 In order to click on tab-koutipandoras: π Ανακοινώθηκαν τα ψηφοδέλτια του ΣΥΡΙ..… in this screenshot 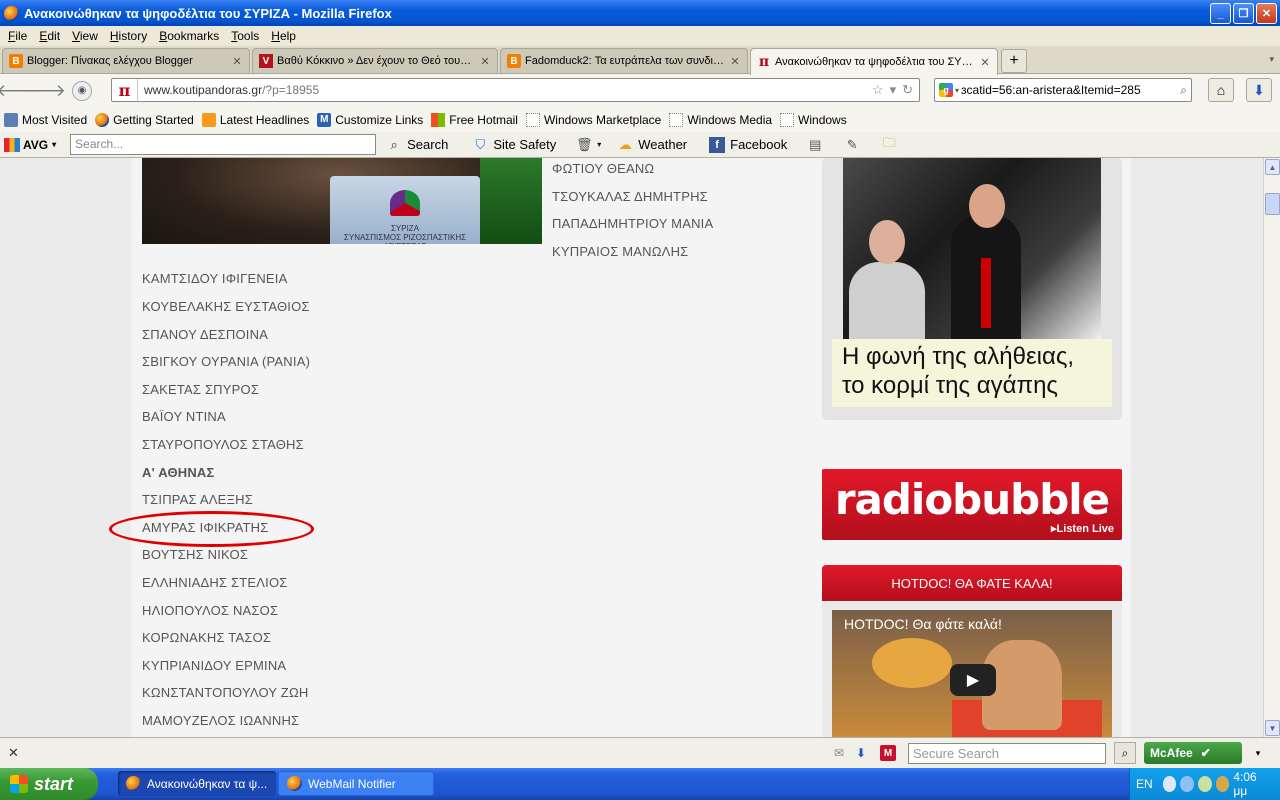, I will do `click(874, 61)`.